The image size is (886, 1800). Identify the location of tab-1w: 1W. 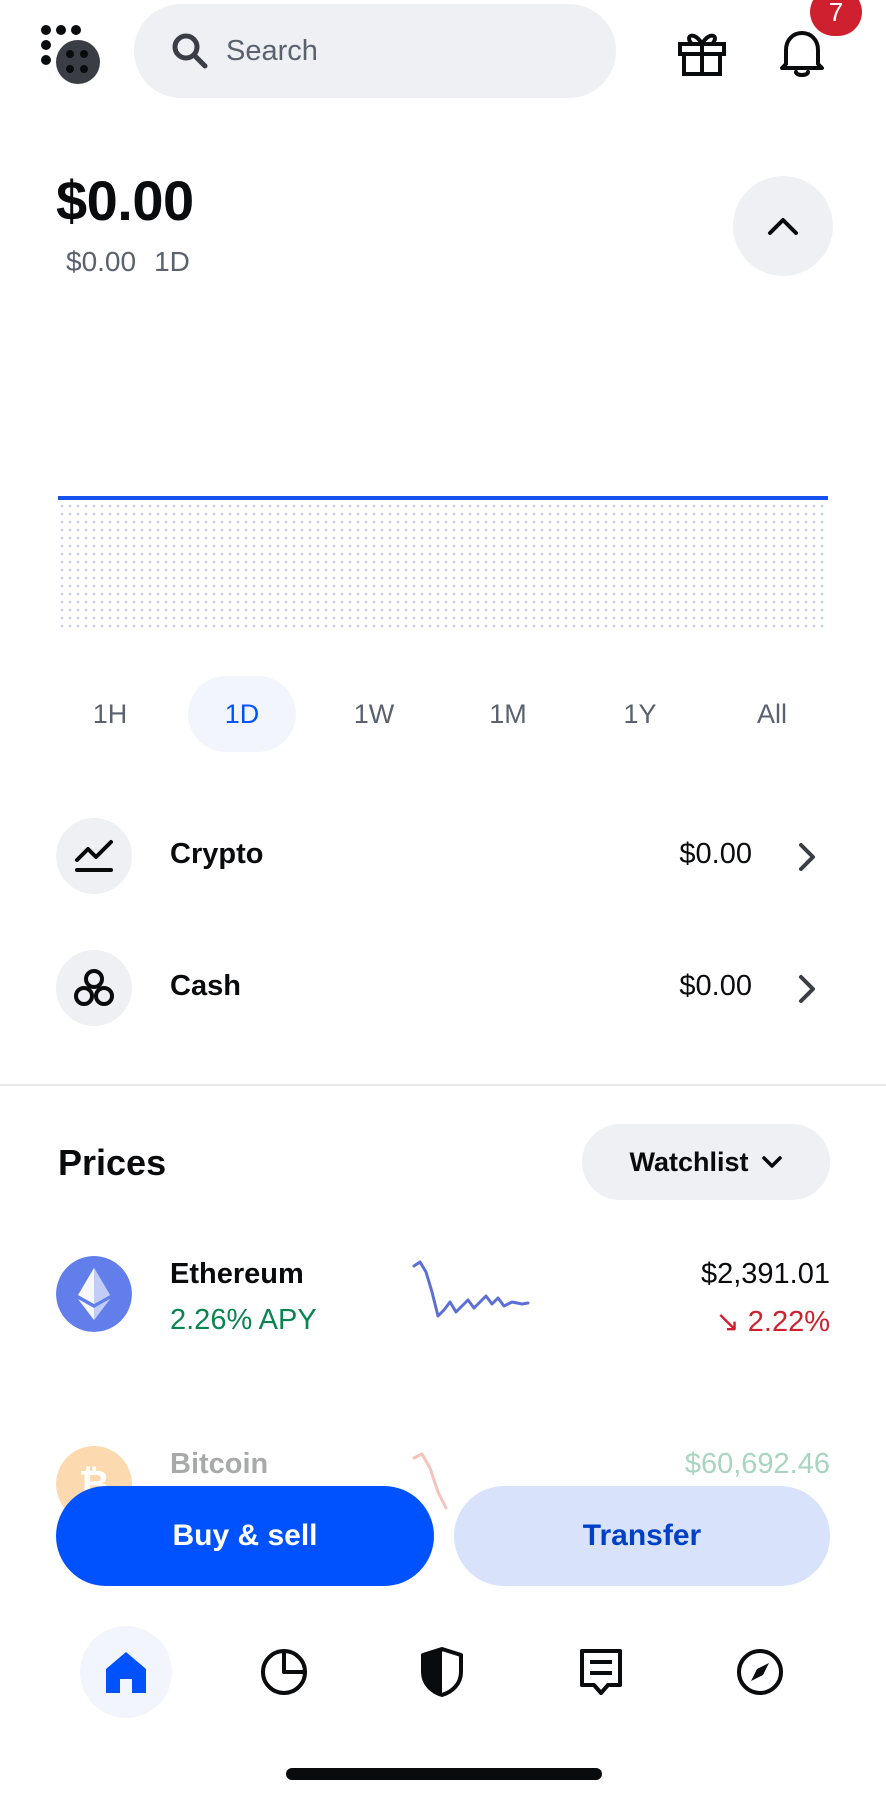
(374, 714).